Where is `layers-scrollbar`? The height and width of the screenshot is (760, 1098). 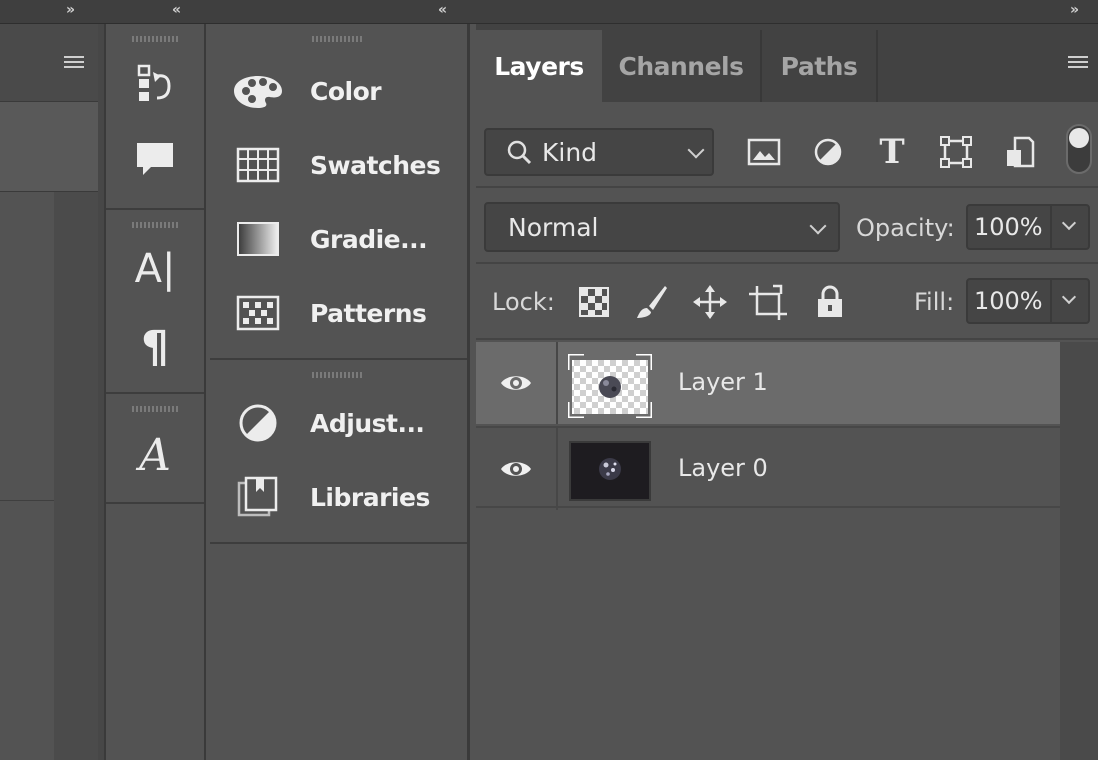
layers-scrollbar is located at coordinates (1079, 551).